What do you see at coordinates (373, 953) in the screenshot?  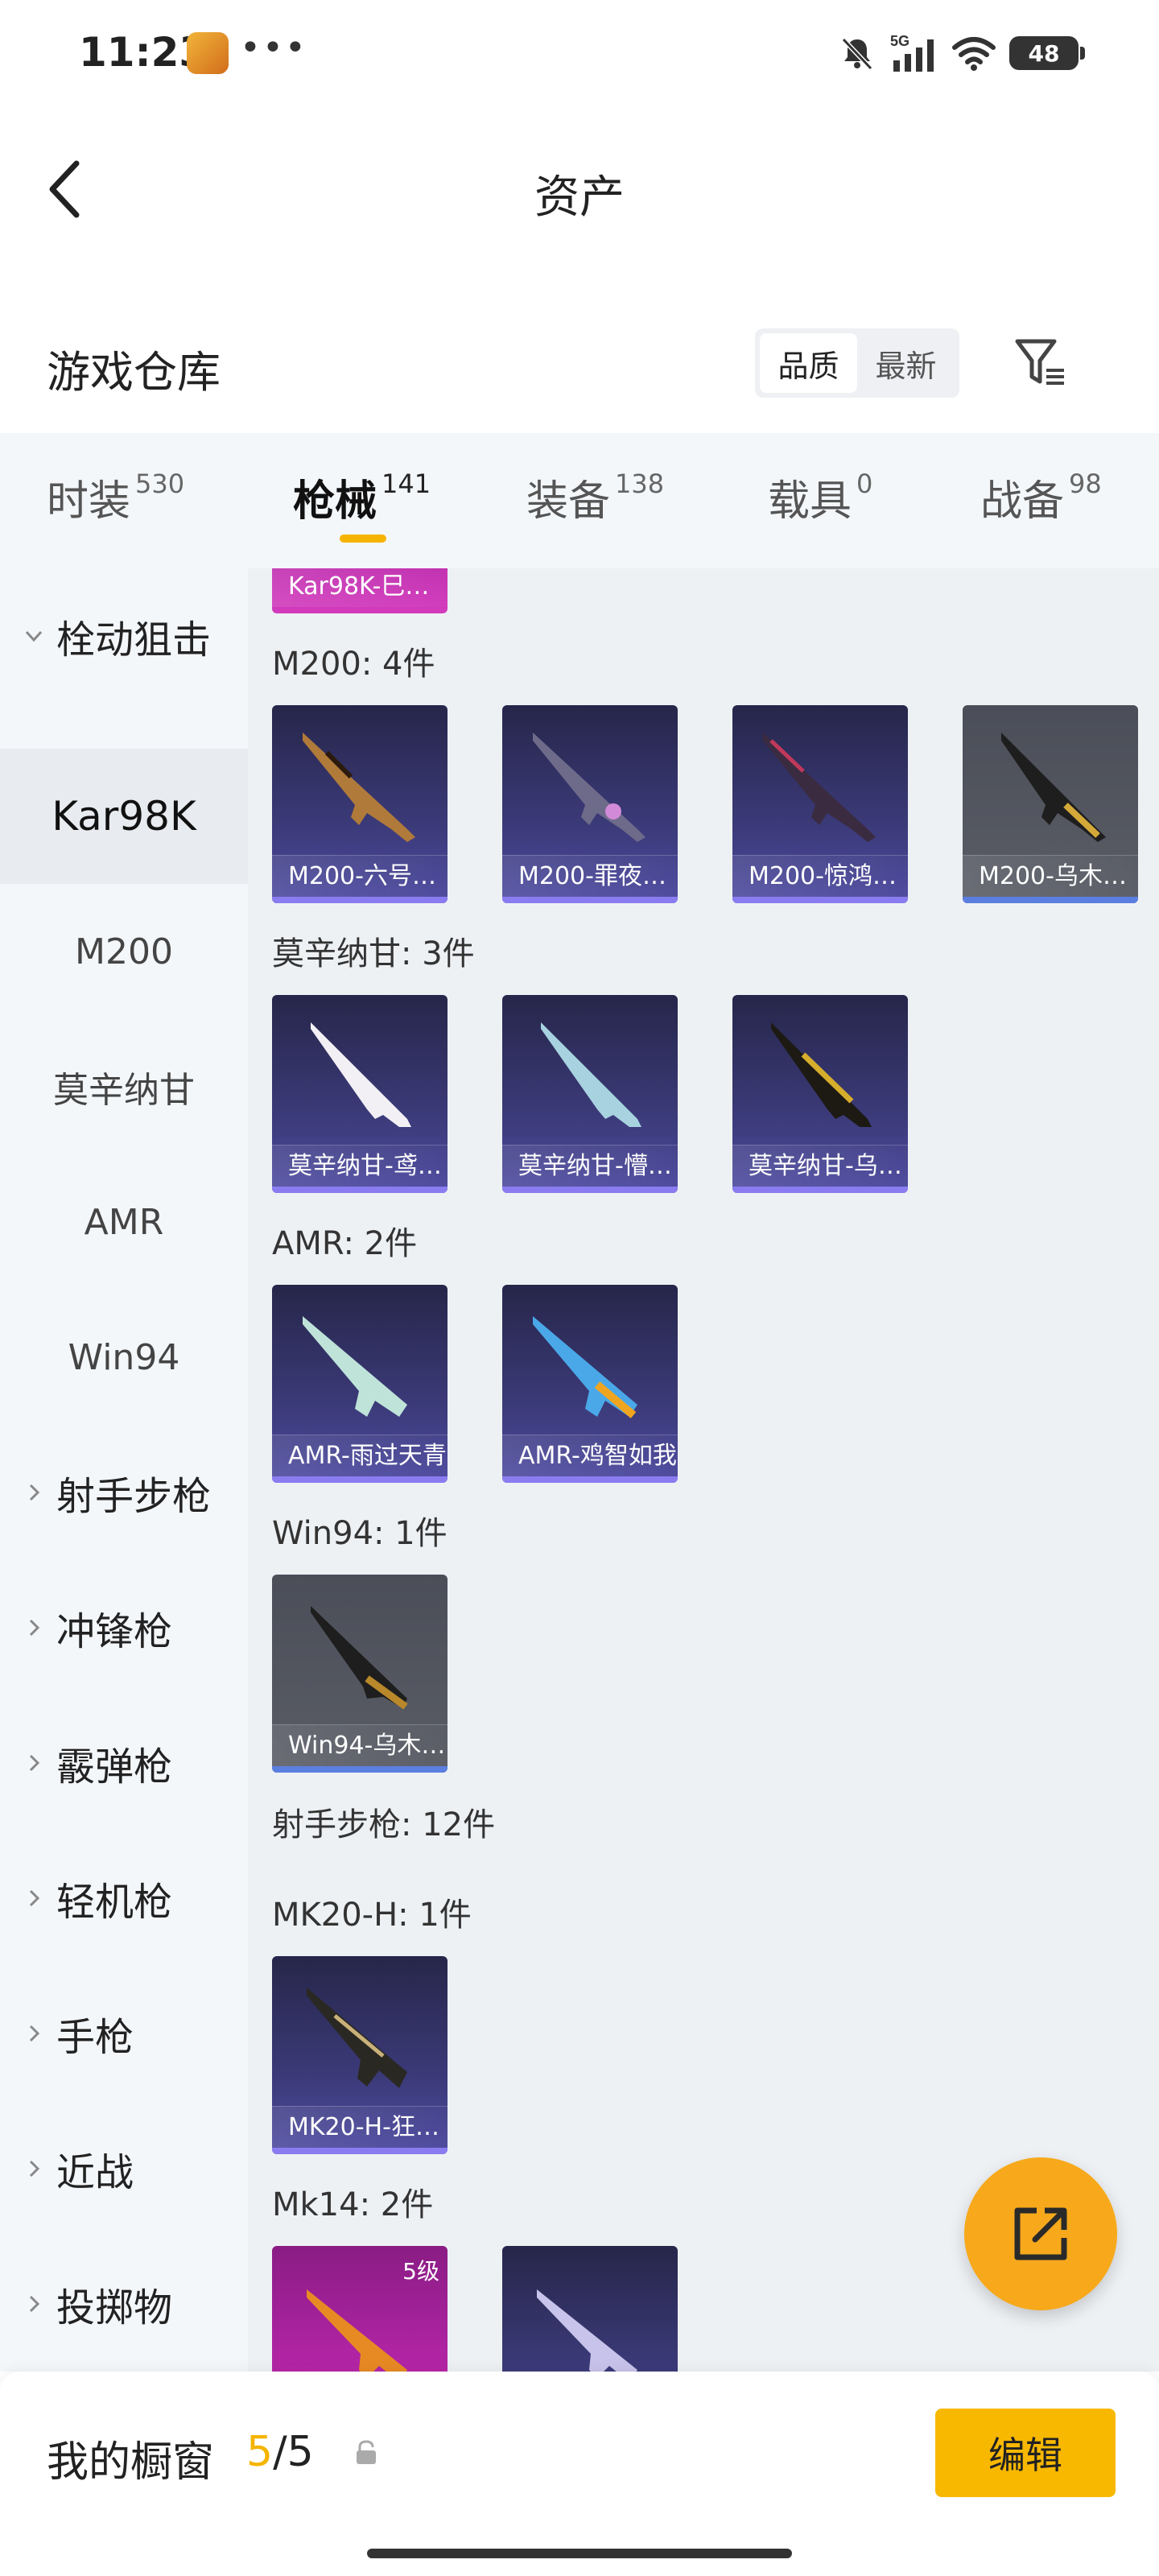 I see `group-label: 莫辛纳甘: 3件` at bounding box center [373, 953].